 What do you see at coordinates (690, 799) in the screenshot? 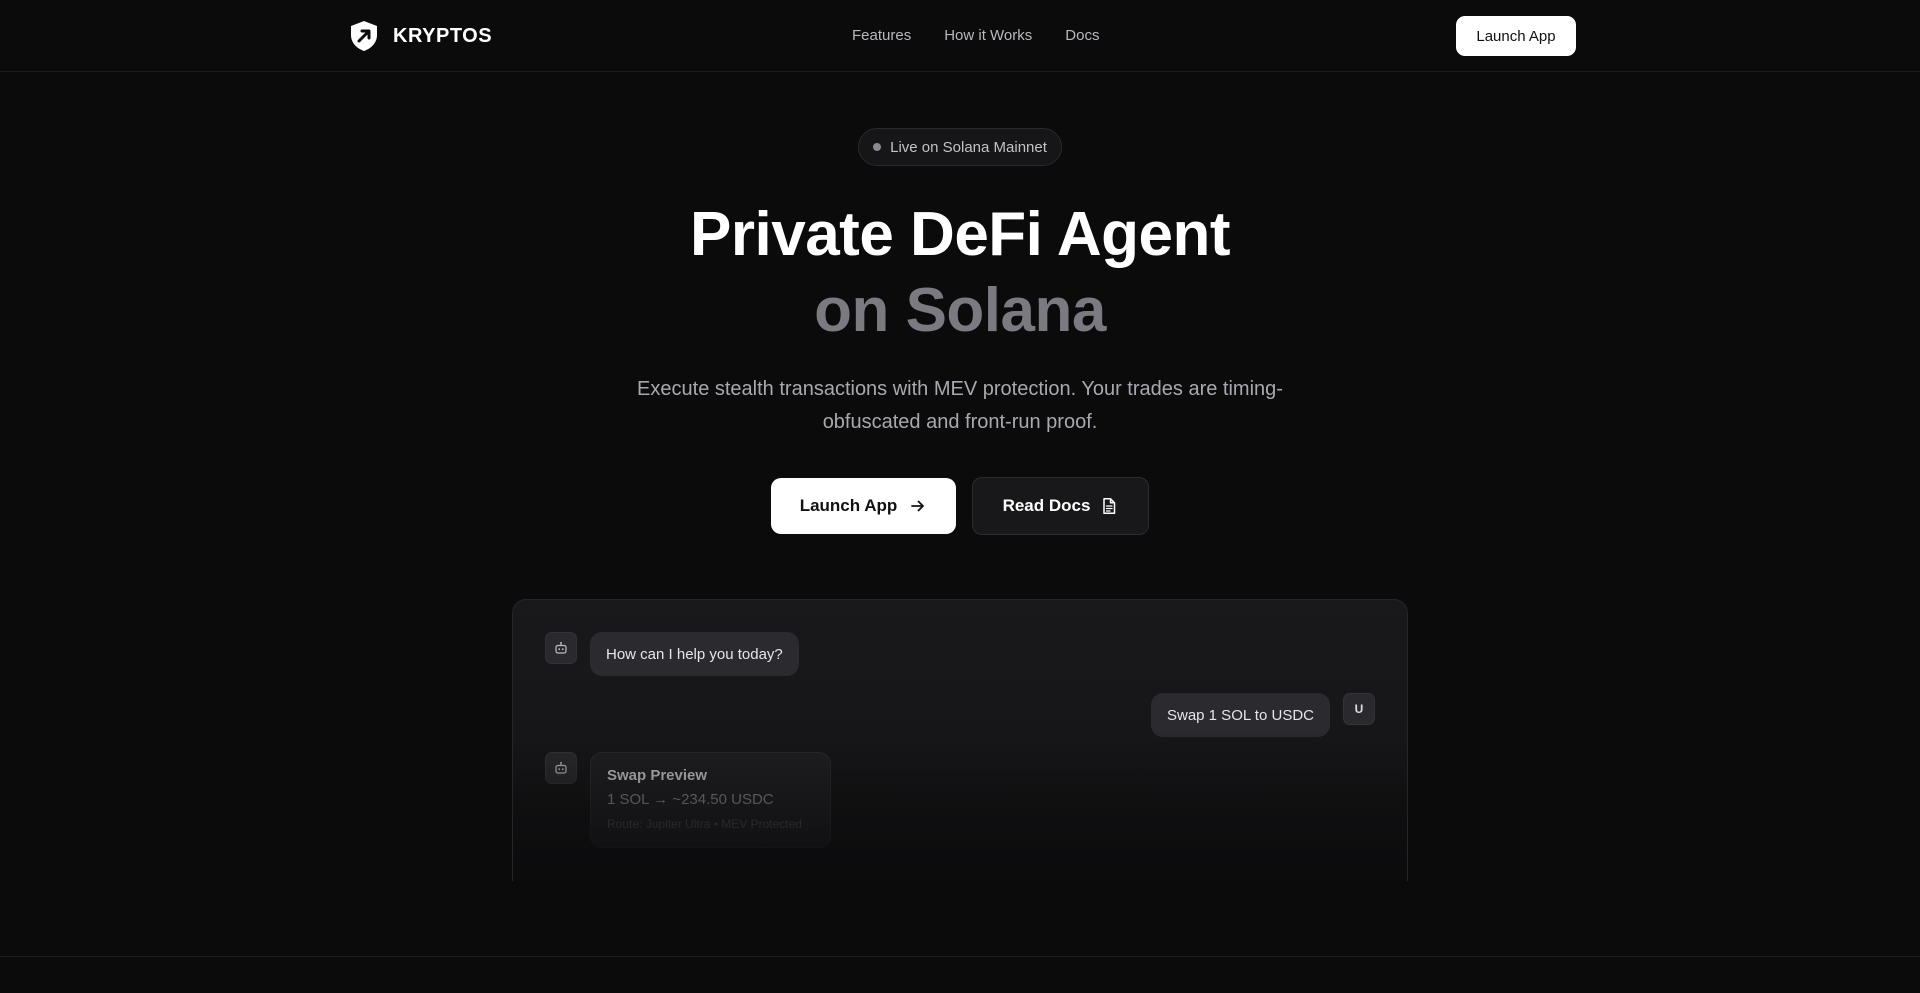
I see `swap-preview-amount: 1 SOL → ~234.50 USDC` at bounding box center [690, 799].